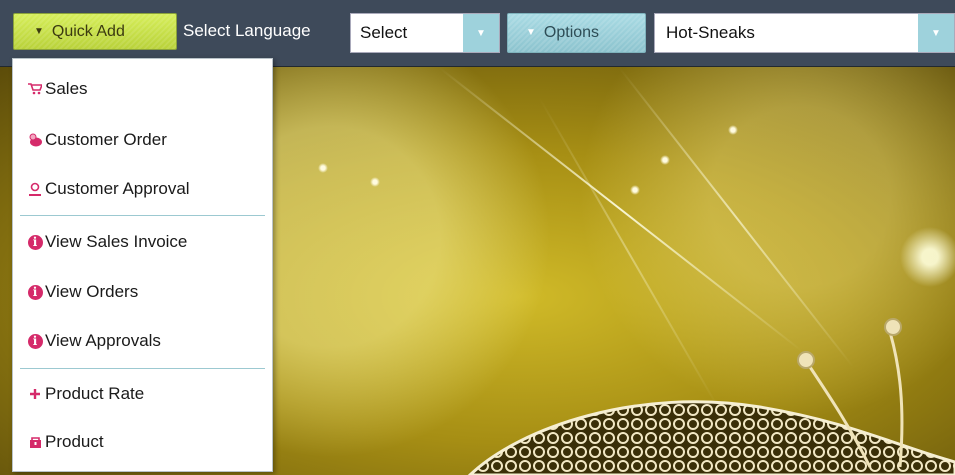  Describe the element at coordinates (35, 394) in the screenshot. I see `plus-icon` at that location.